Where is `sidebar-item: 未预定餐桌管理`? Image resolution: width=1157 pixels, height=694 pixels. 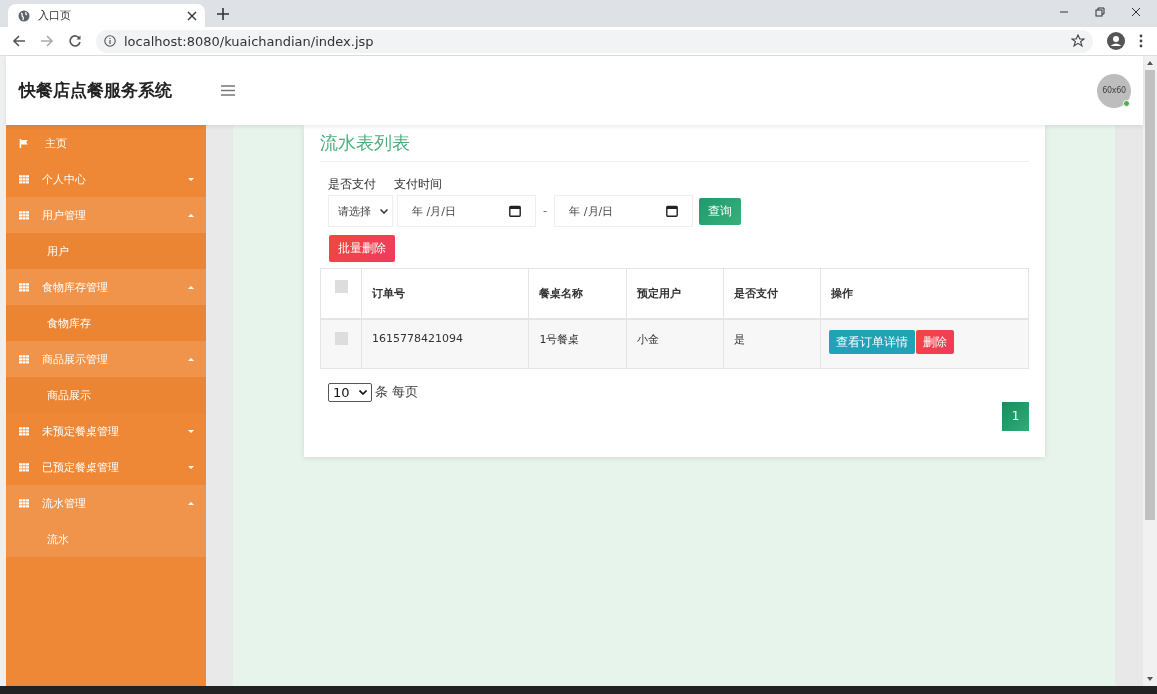 sidebar-item: 未预定餐桌管理 is located at coordinates (106, 431).